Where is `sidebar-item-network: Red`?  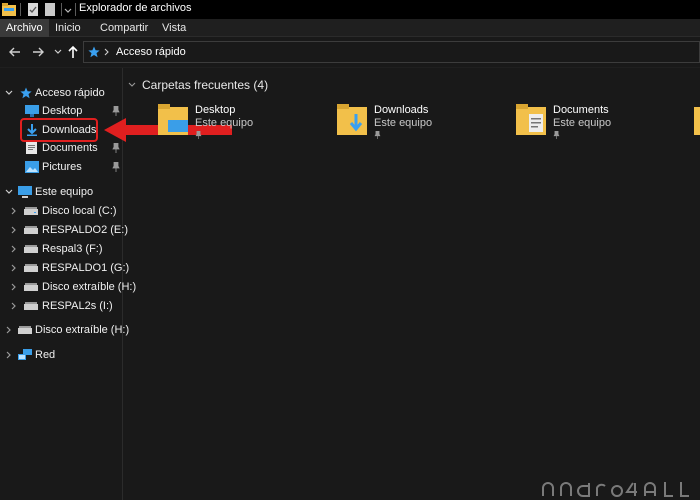
sidebar-item-network: Red is located at coordinates (61, 355).